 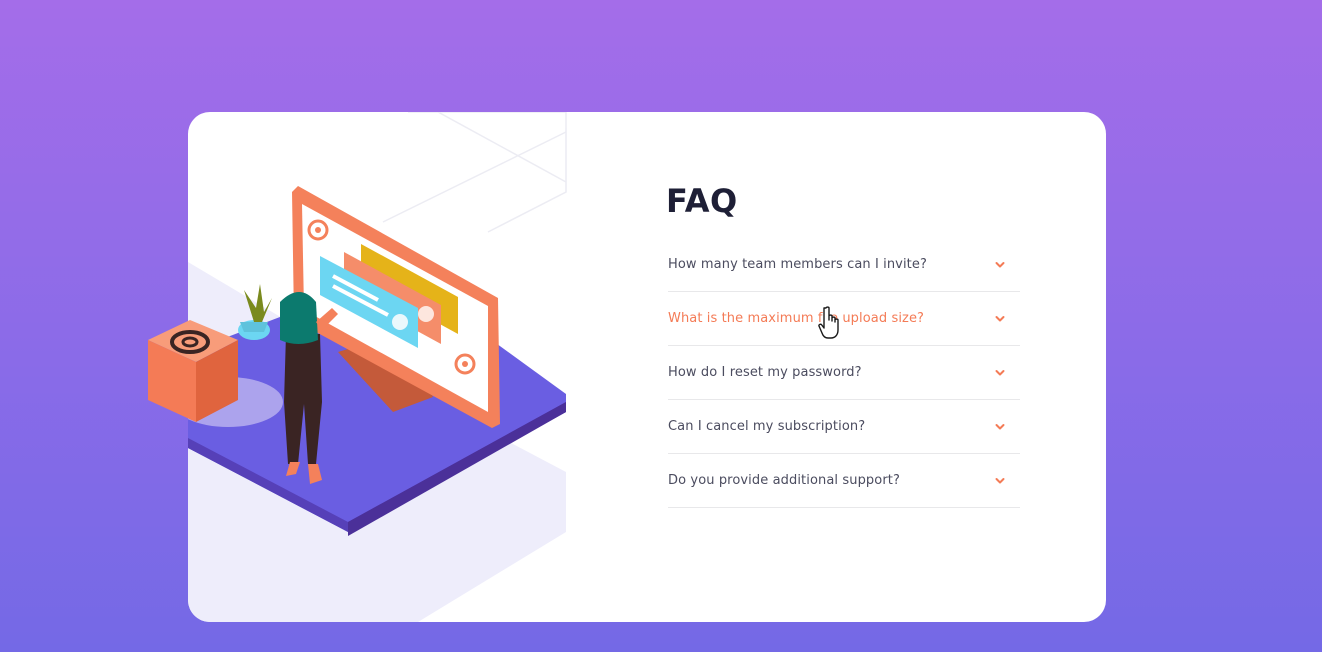 I want to click on faq-item-reset-password: How do I reset my password?, so click(x=844, y=373).